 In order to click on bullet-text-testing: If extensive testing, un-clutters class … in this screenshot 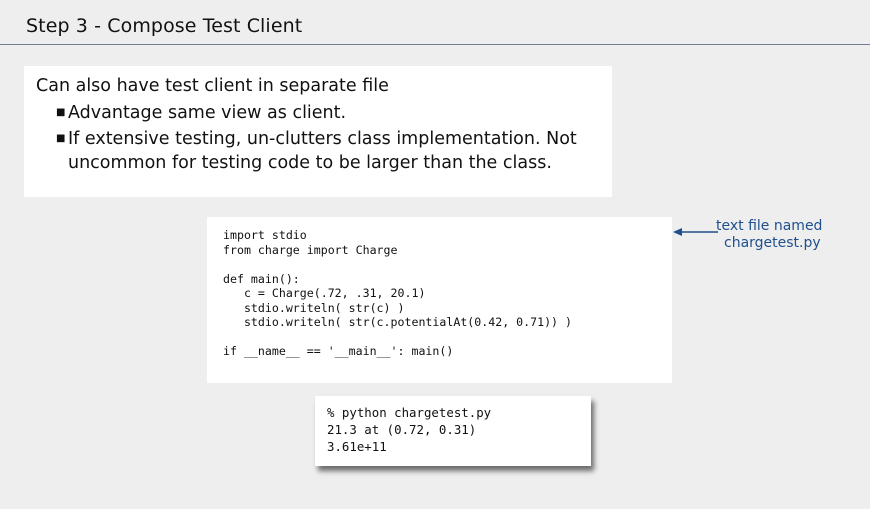, I will do `click(322, 151)`.